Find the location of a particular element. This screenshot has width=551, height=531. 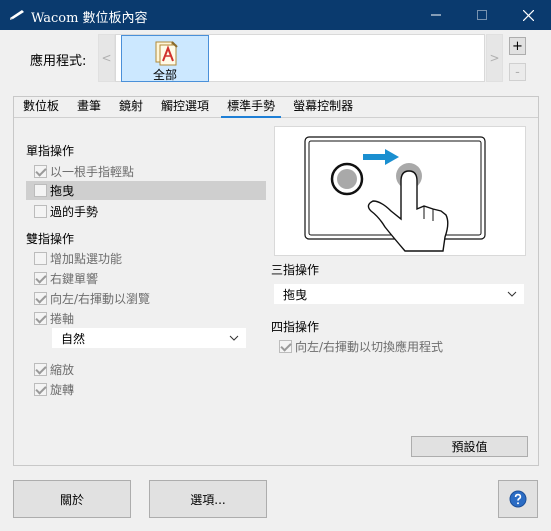

tap-one-finger-checkbox: 以一根手指輕點 is located at coordinates (146, 171).